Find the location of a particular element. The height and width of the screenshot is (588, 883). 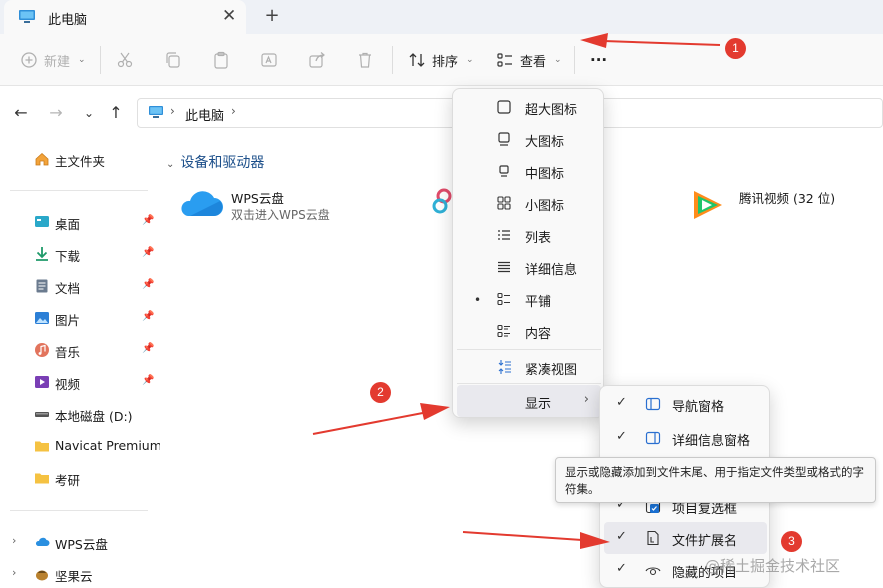

compact-view-icon is located at coordinates (504, 367).